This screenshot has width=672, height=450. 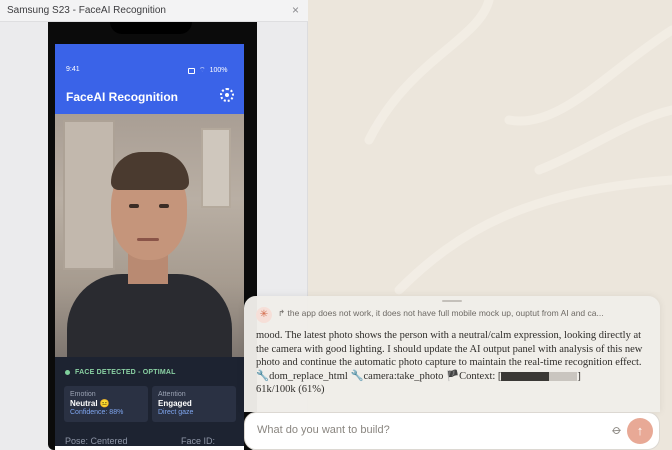 I want to click on app-bar: FaceAI Recognition, so click(x=149, y=97).